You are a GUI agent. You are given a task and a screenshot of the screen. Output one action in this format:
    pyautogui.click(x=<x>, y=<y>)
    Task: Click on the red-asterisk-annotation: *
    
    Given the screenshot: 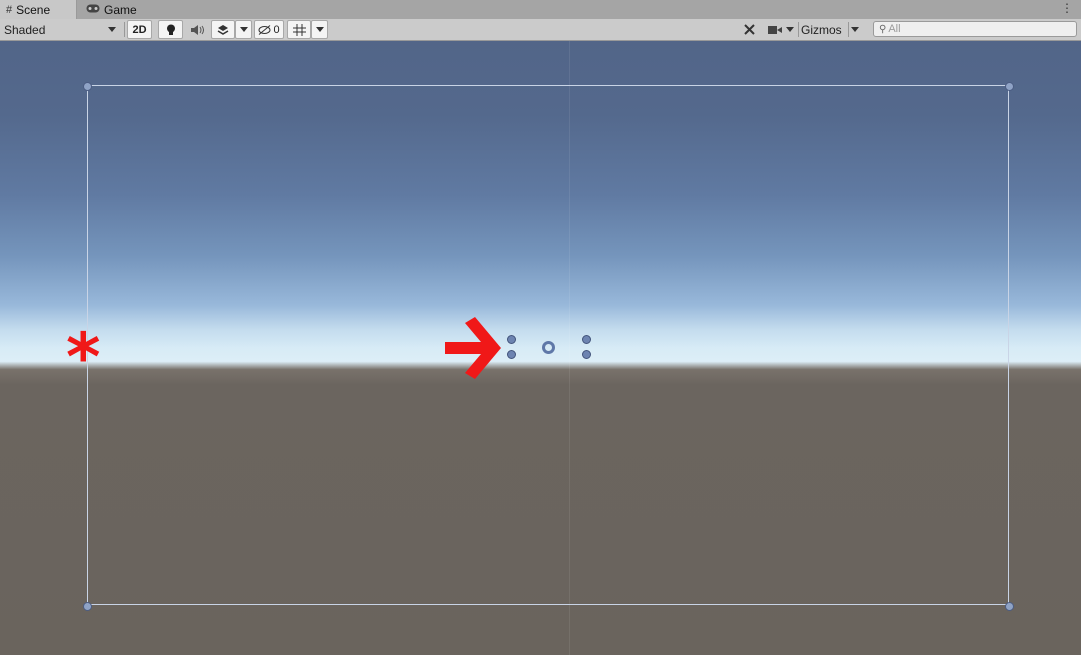 What is the action you would take?
    pyautogui.click(x=83, y=357)
    